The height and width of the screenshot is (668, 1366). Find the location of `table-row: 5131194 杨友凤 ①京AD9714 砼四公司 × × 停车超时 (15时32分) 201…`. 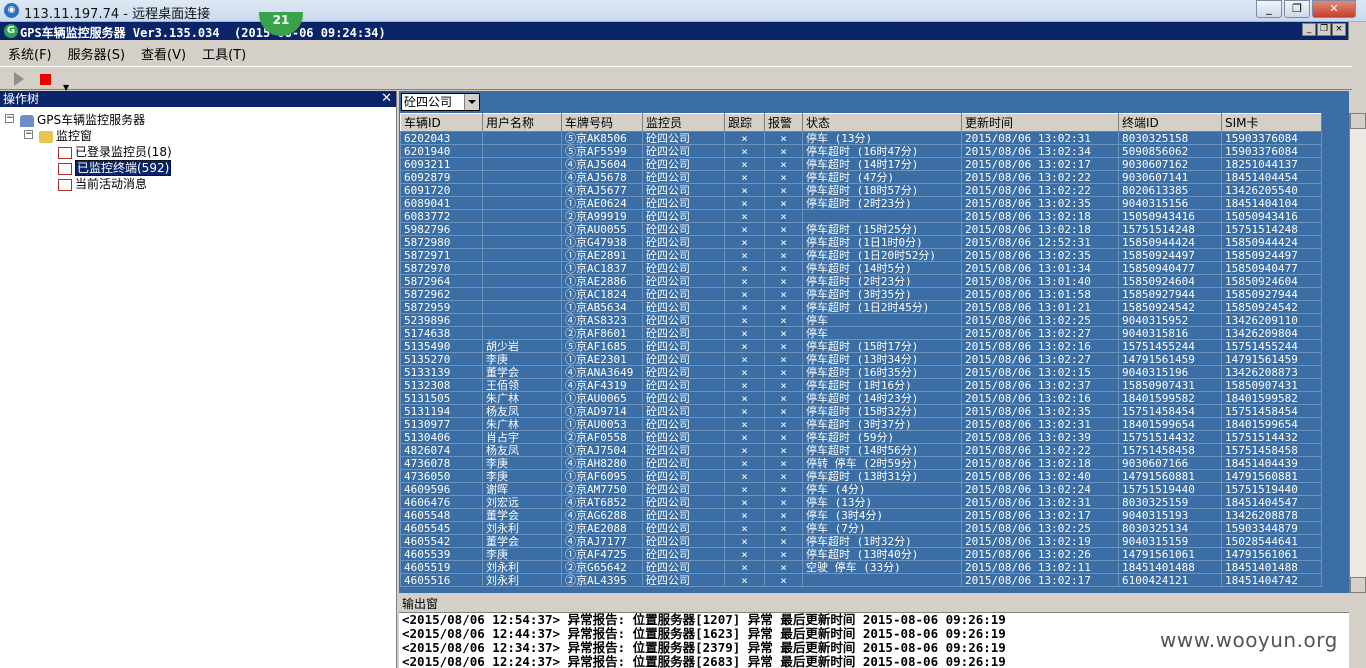

table-row: 5131194 杨友凤 ①京AD9714 砼四公司 × × 停车超时 (15时32分) 201… is located at coordinates (861, 411).